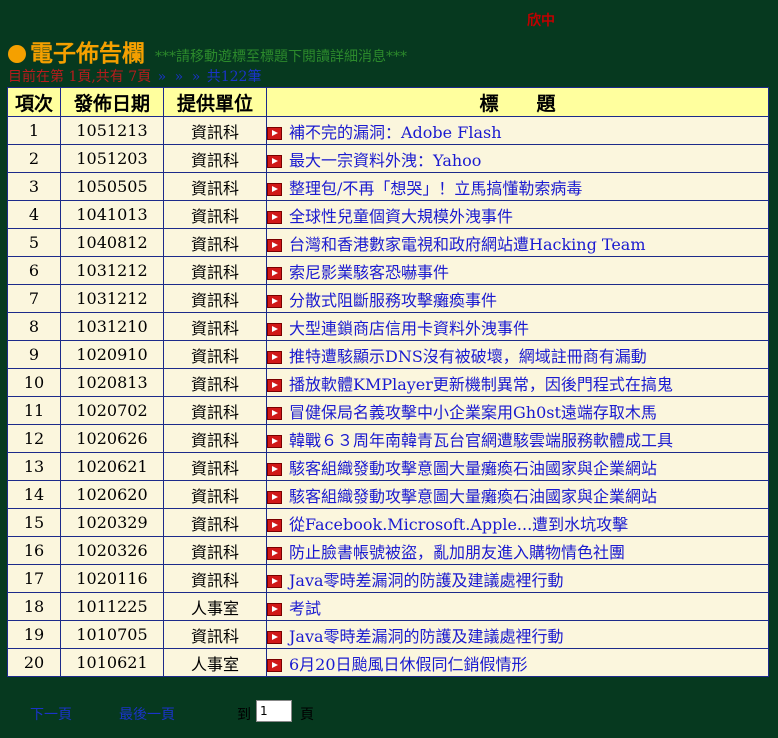 This screenshot has height=738, width=778. I want to click on top-mark: 欣中, so click(541, 21).